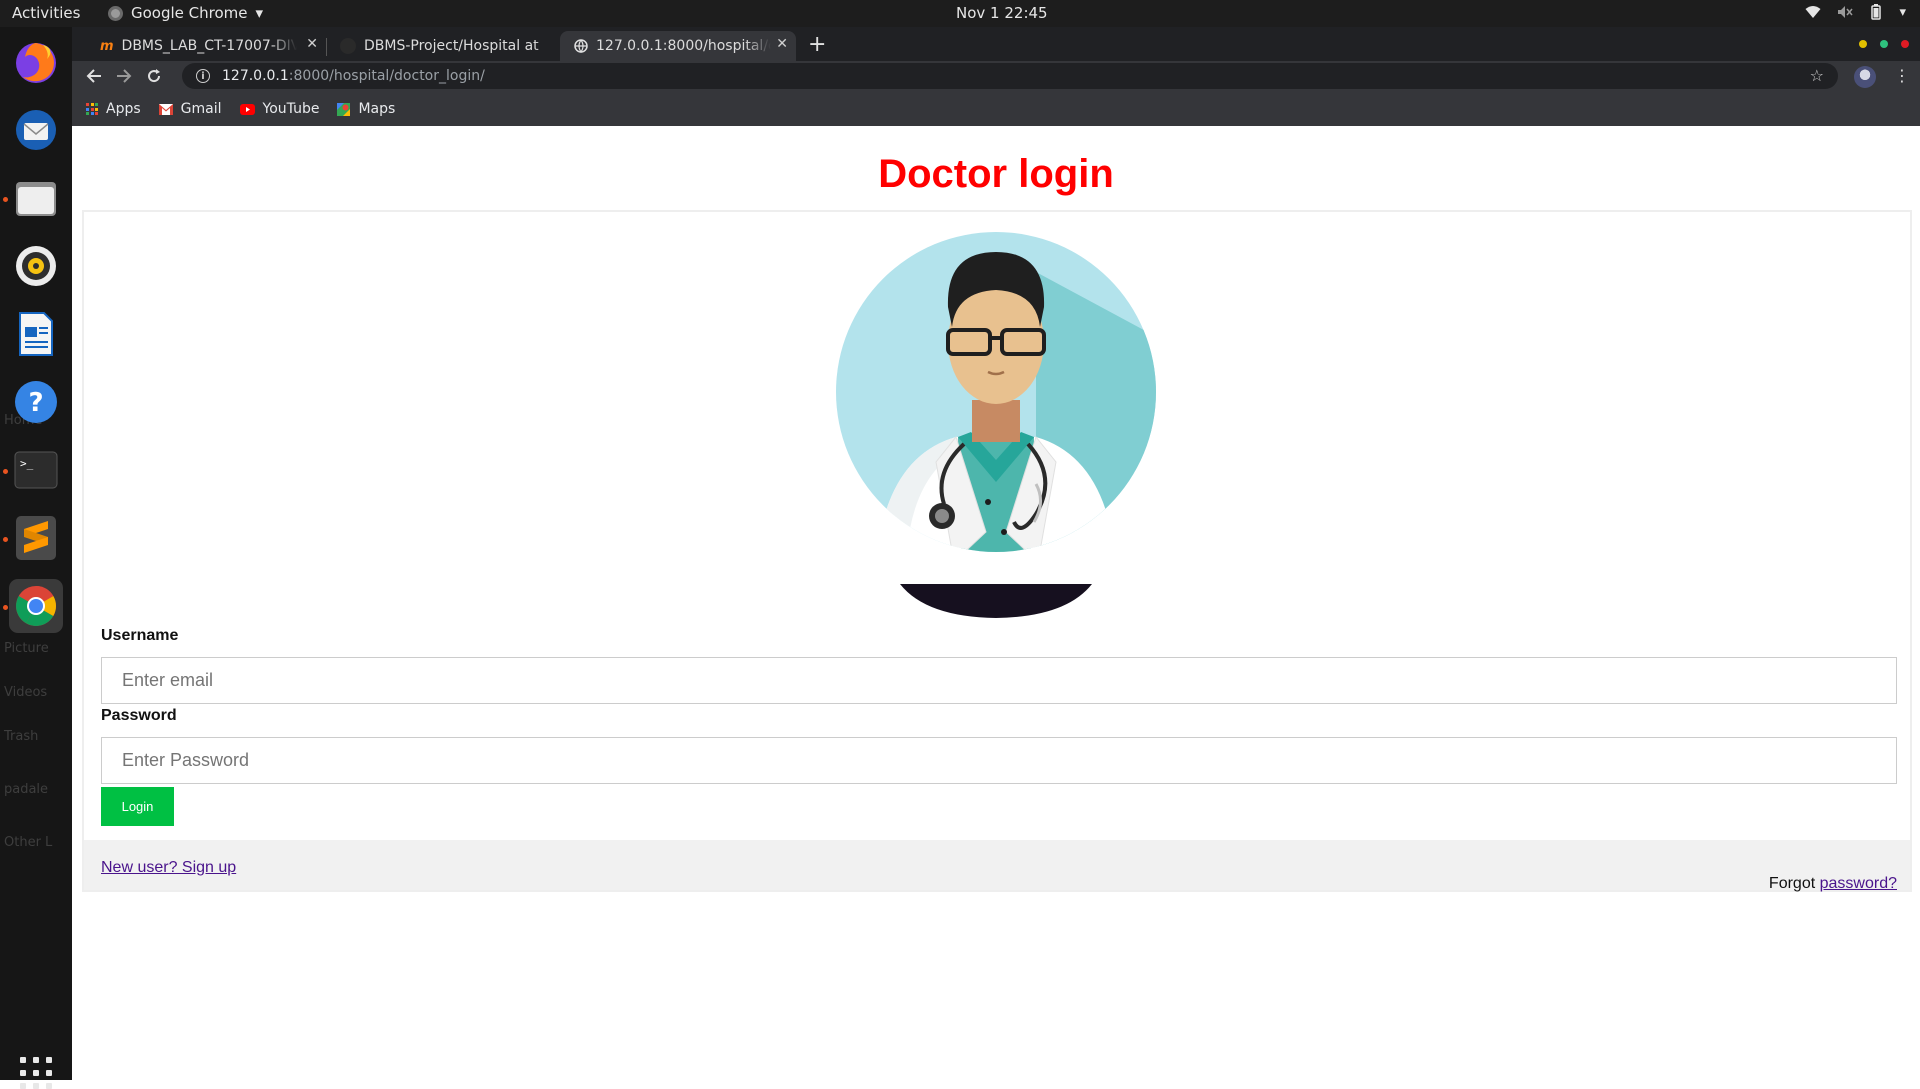 The height and width of the screenshot is (1089, 1920). I want to click on forward-button, so click(124, 76).